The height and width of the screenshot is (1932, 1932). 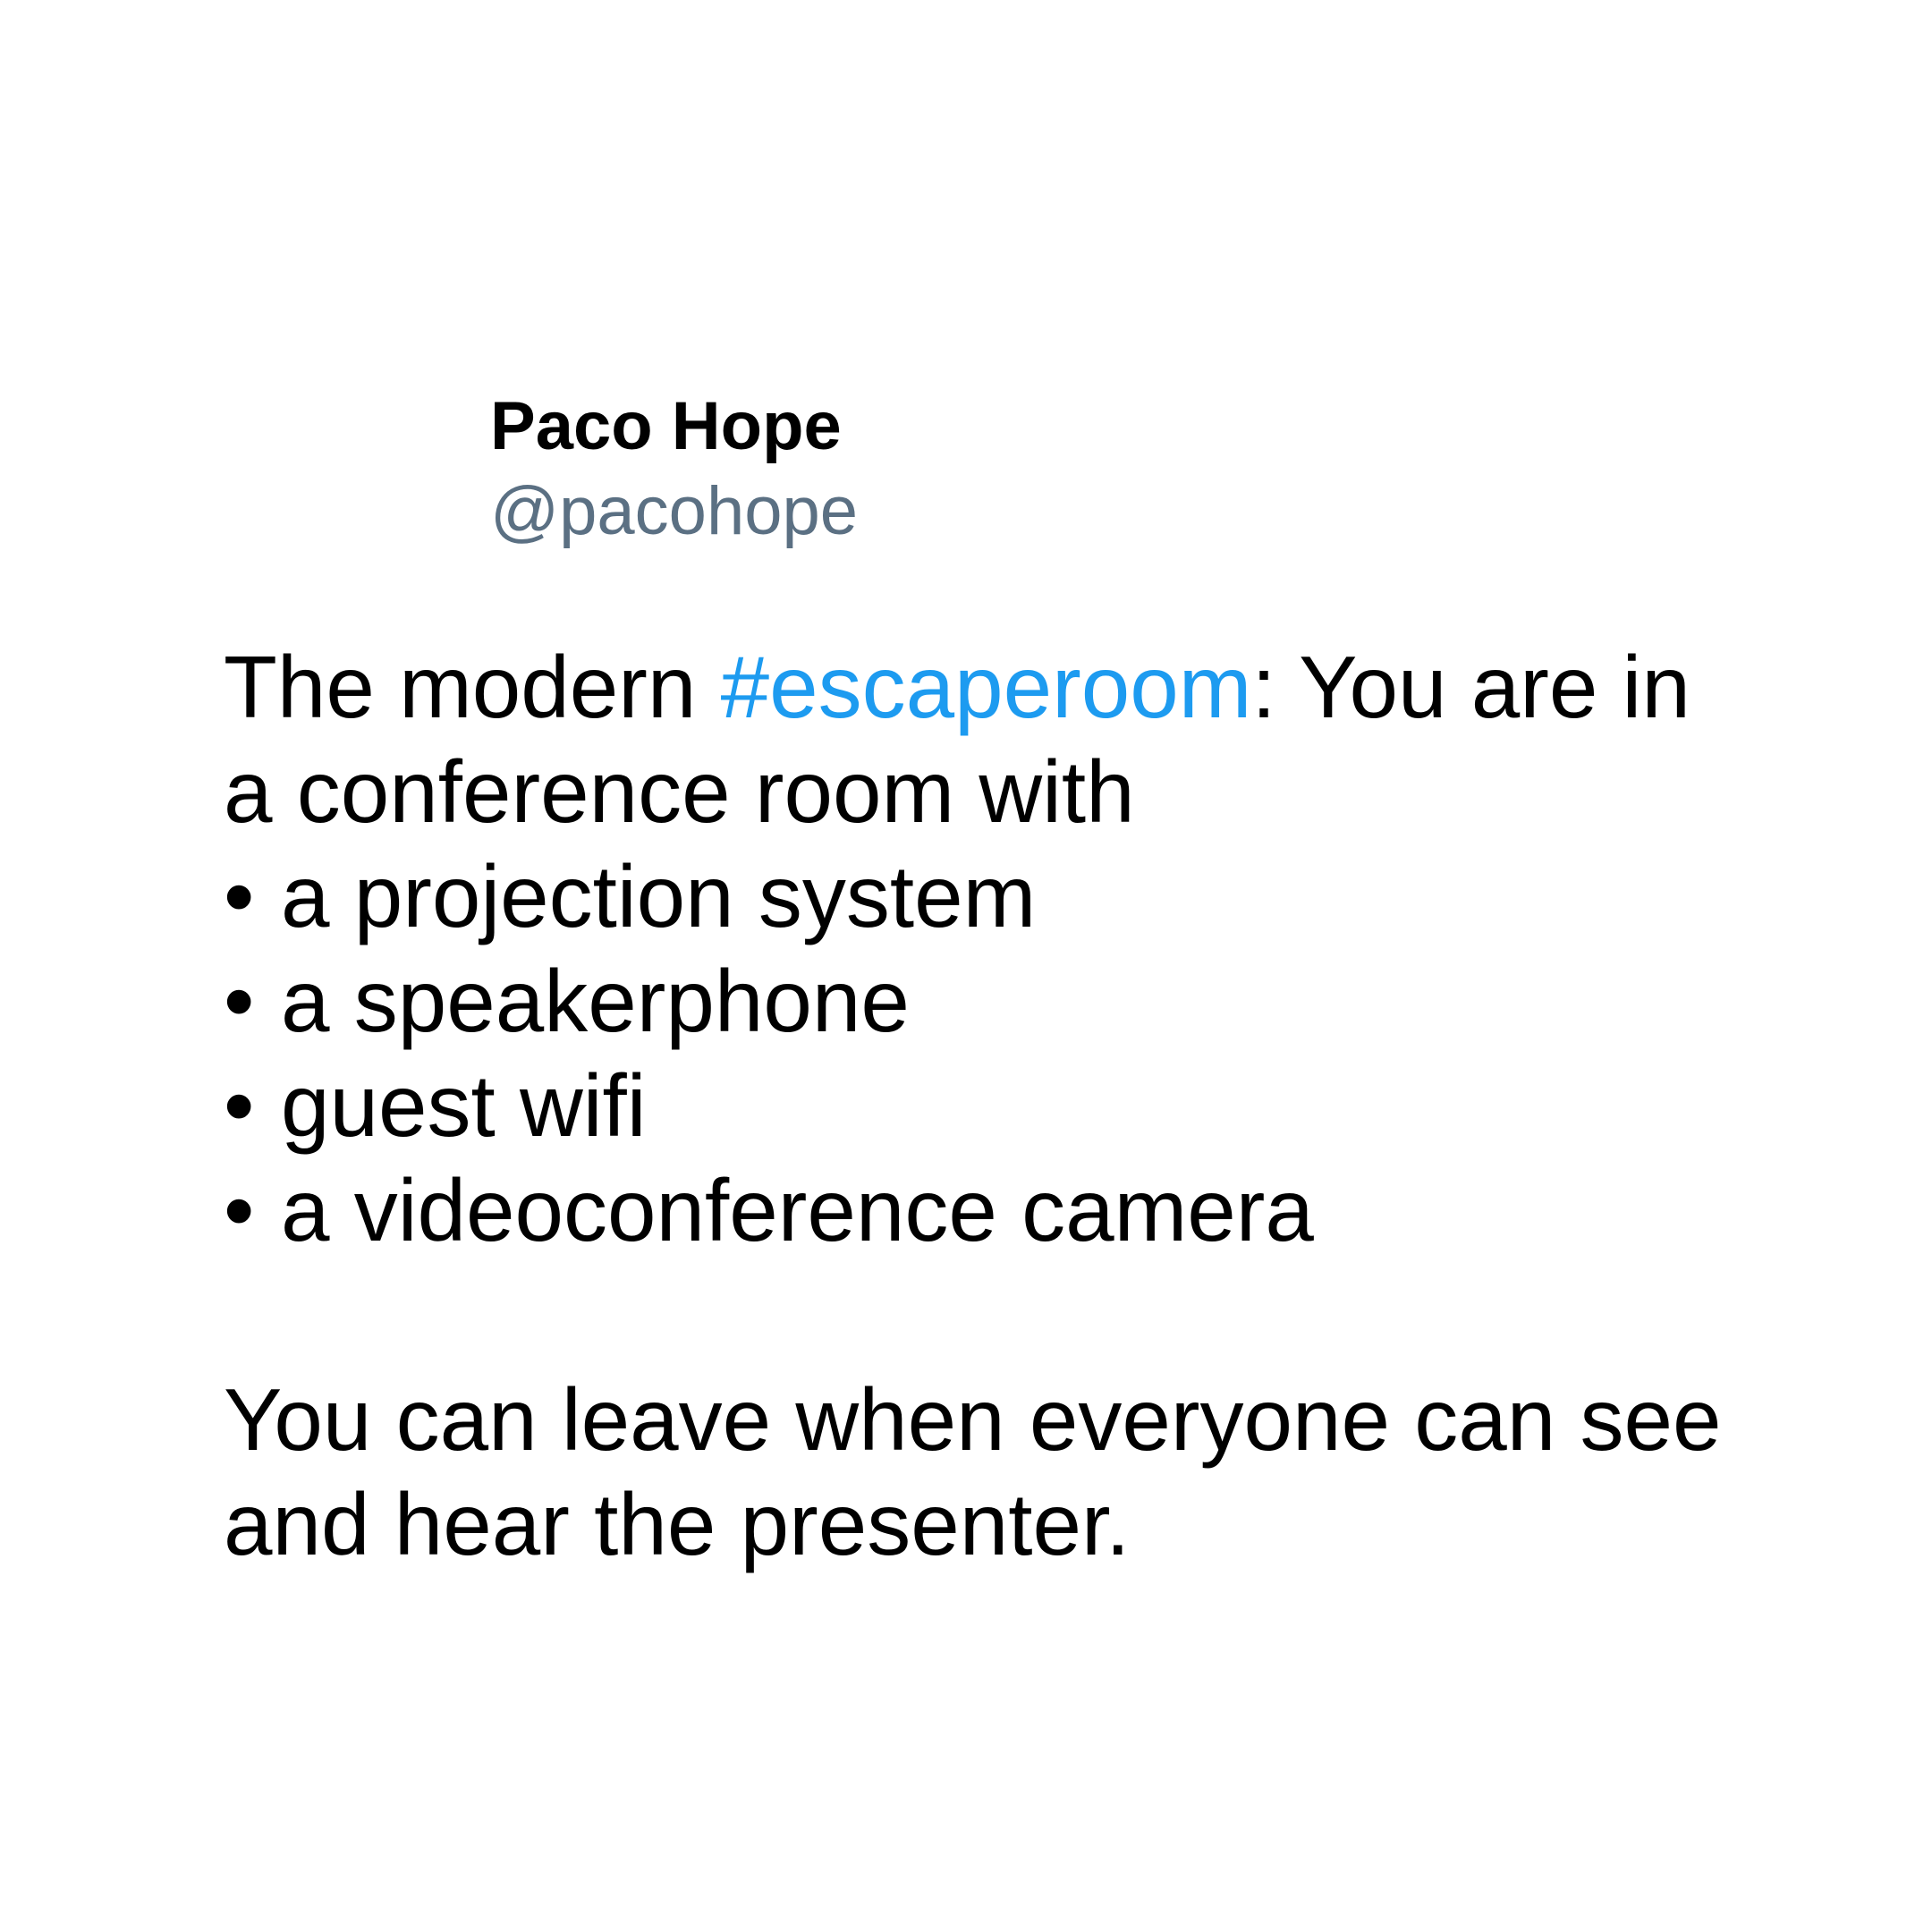 I want to click on list-item: • a speakerphone, so click(x=1011, y=1001).